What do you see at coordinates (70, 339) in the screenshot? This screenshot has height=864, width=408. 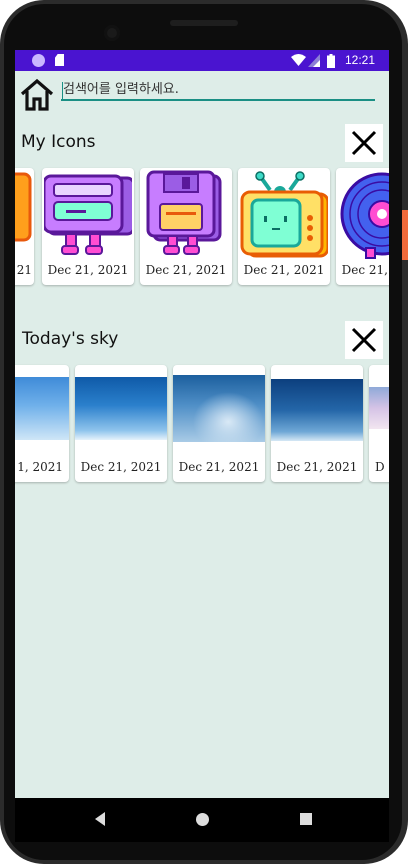 I see `section-title-todays-sky: Today's sky` at bounding box center [70, 339].